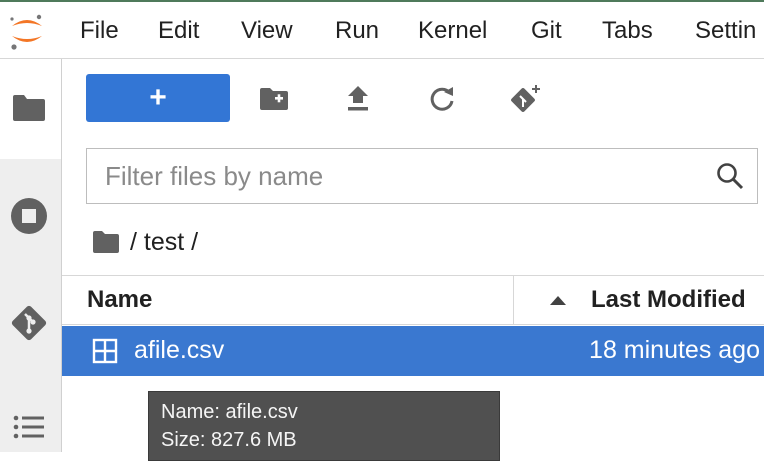  What do you see at coordinates (99, 31) in the screenshot?
I see `menu-file: File` at bounding box center [99, 31].